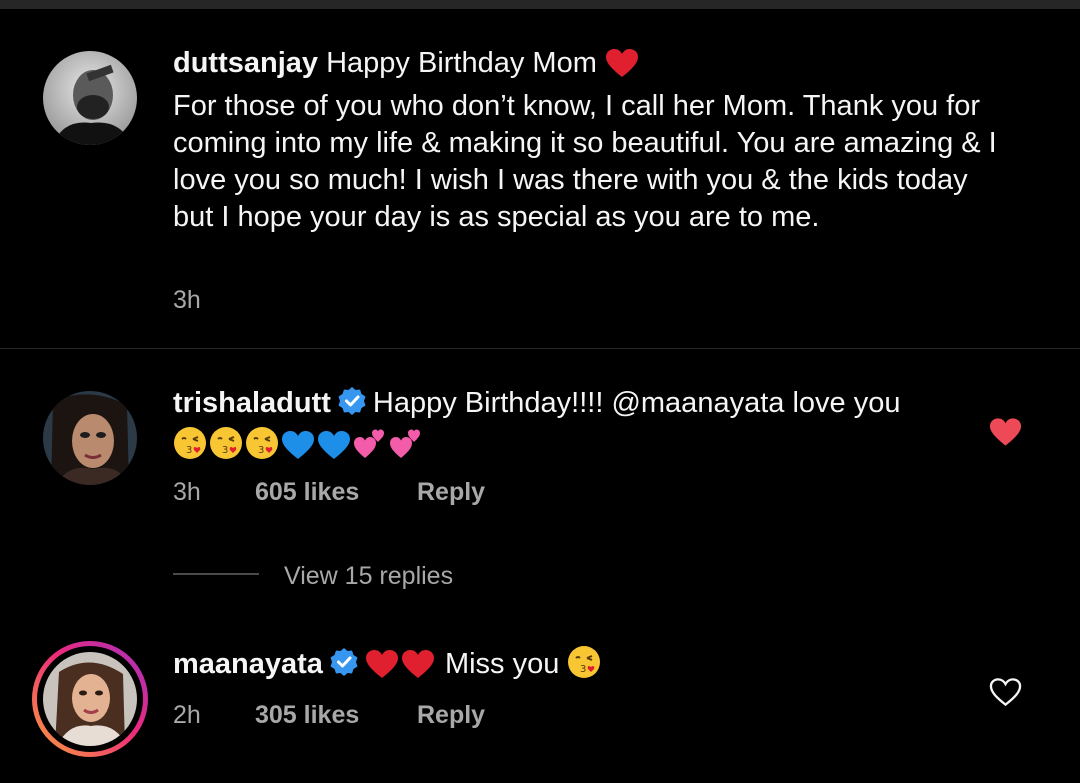  I want to click on username-trishaladutt: trishaladutt, so click(252, 403).